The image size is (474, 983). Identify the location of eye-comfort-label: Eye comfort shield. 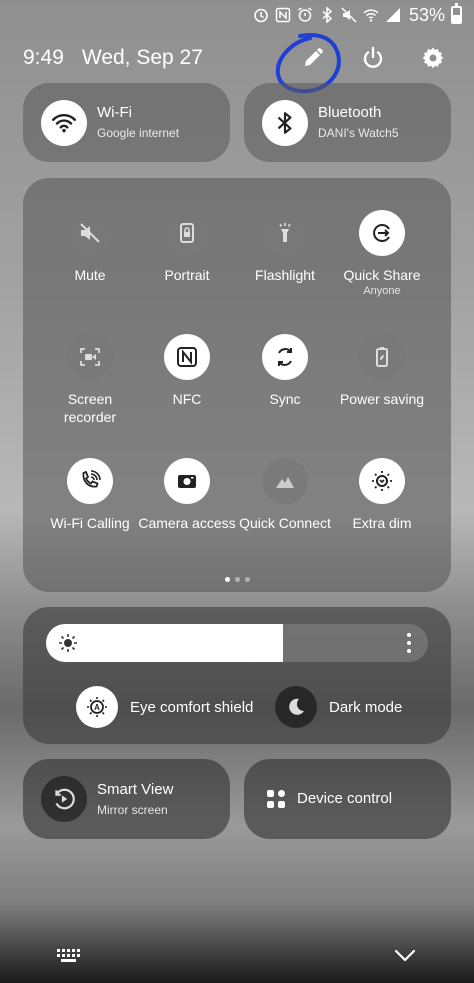
(192, 707).